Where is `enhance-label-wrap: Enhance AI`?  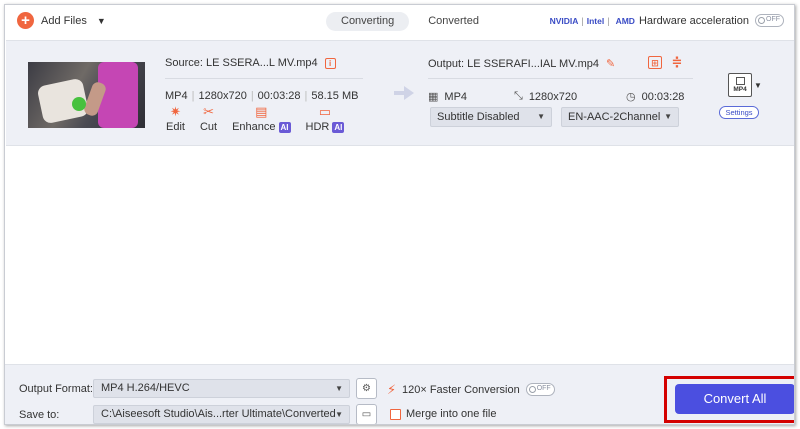 enhance-label-wrap: Enhance AI is located at coordinates (261, 127).